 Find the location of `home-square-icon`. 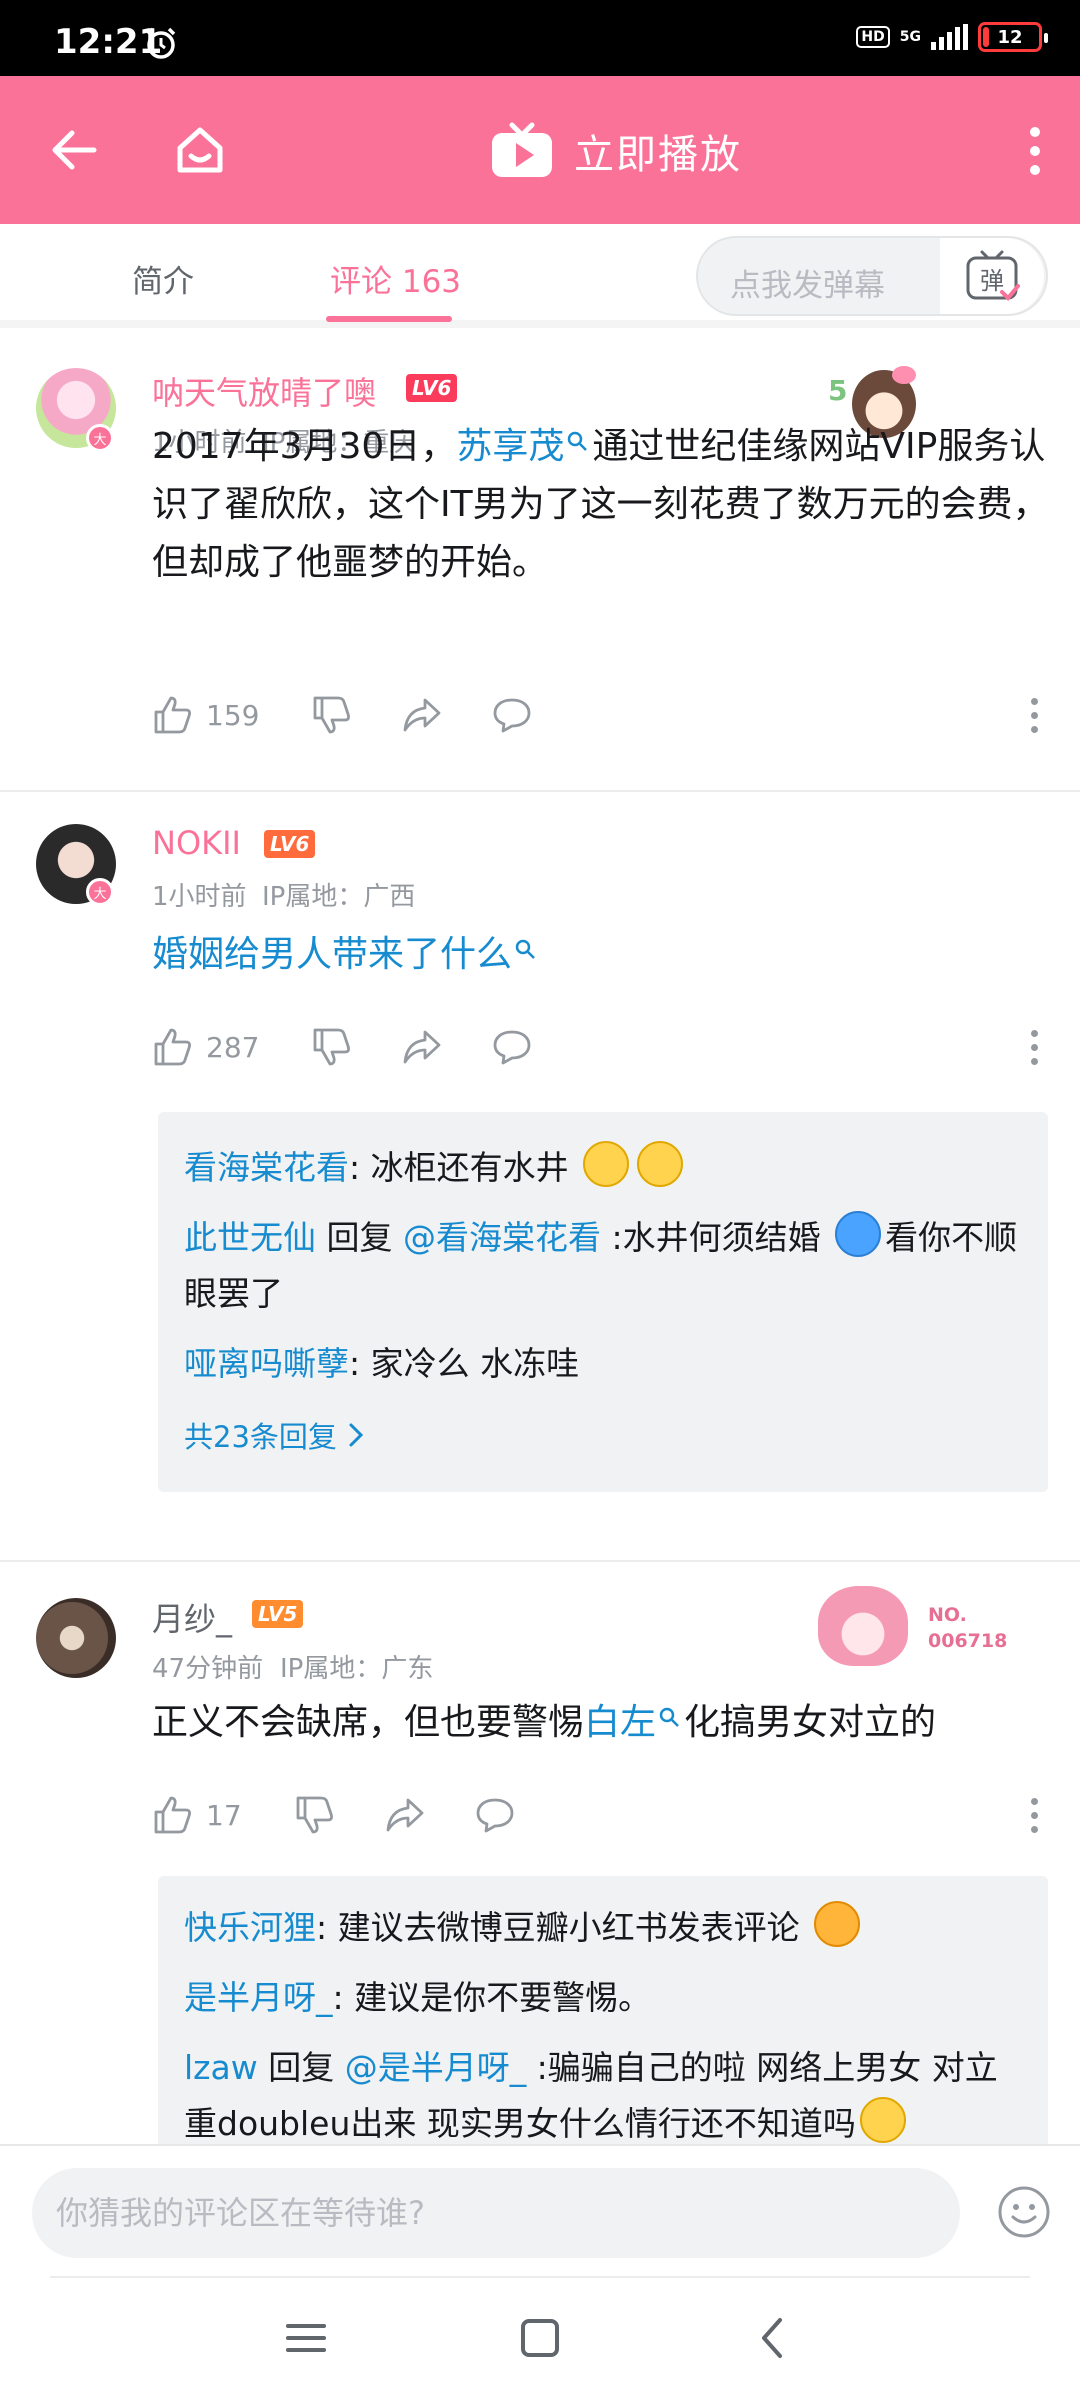

home-square-icon is located at coordinates (540, 2338).